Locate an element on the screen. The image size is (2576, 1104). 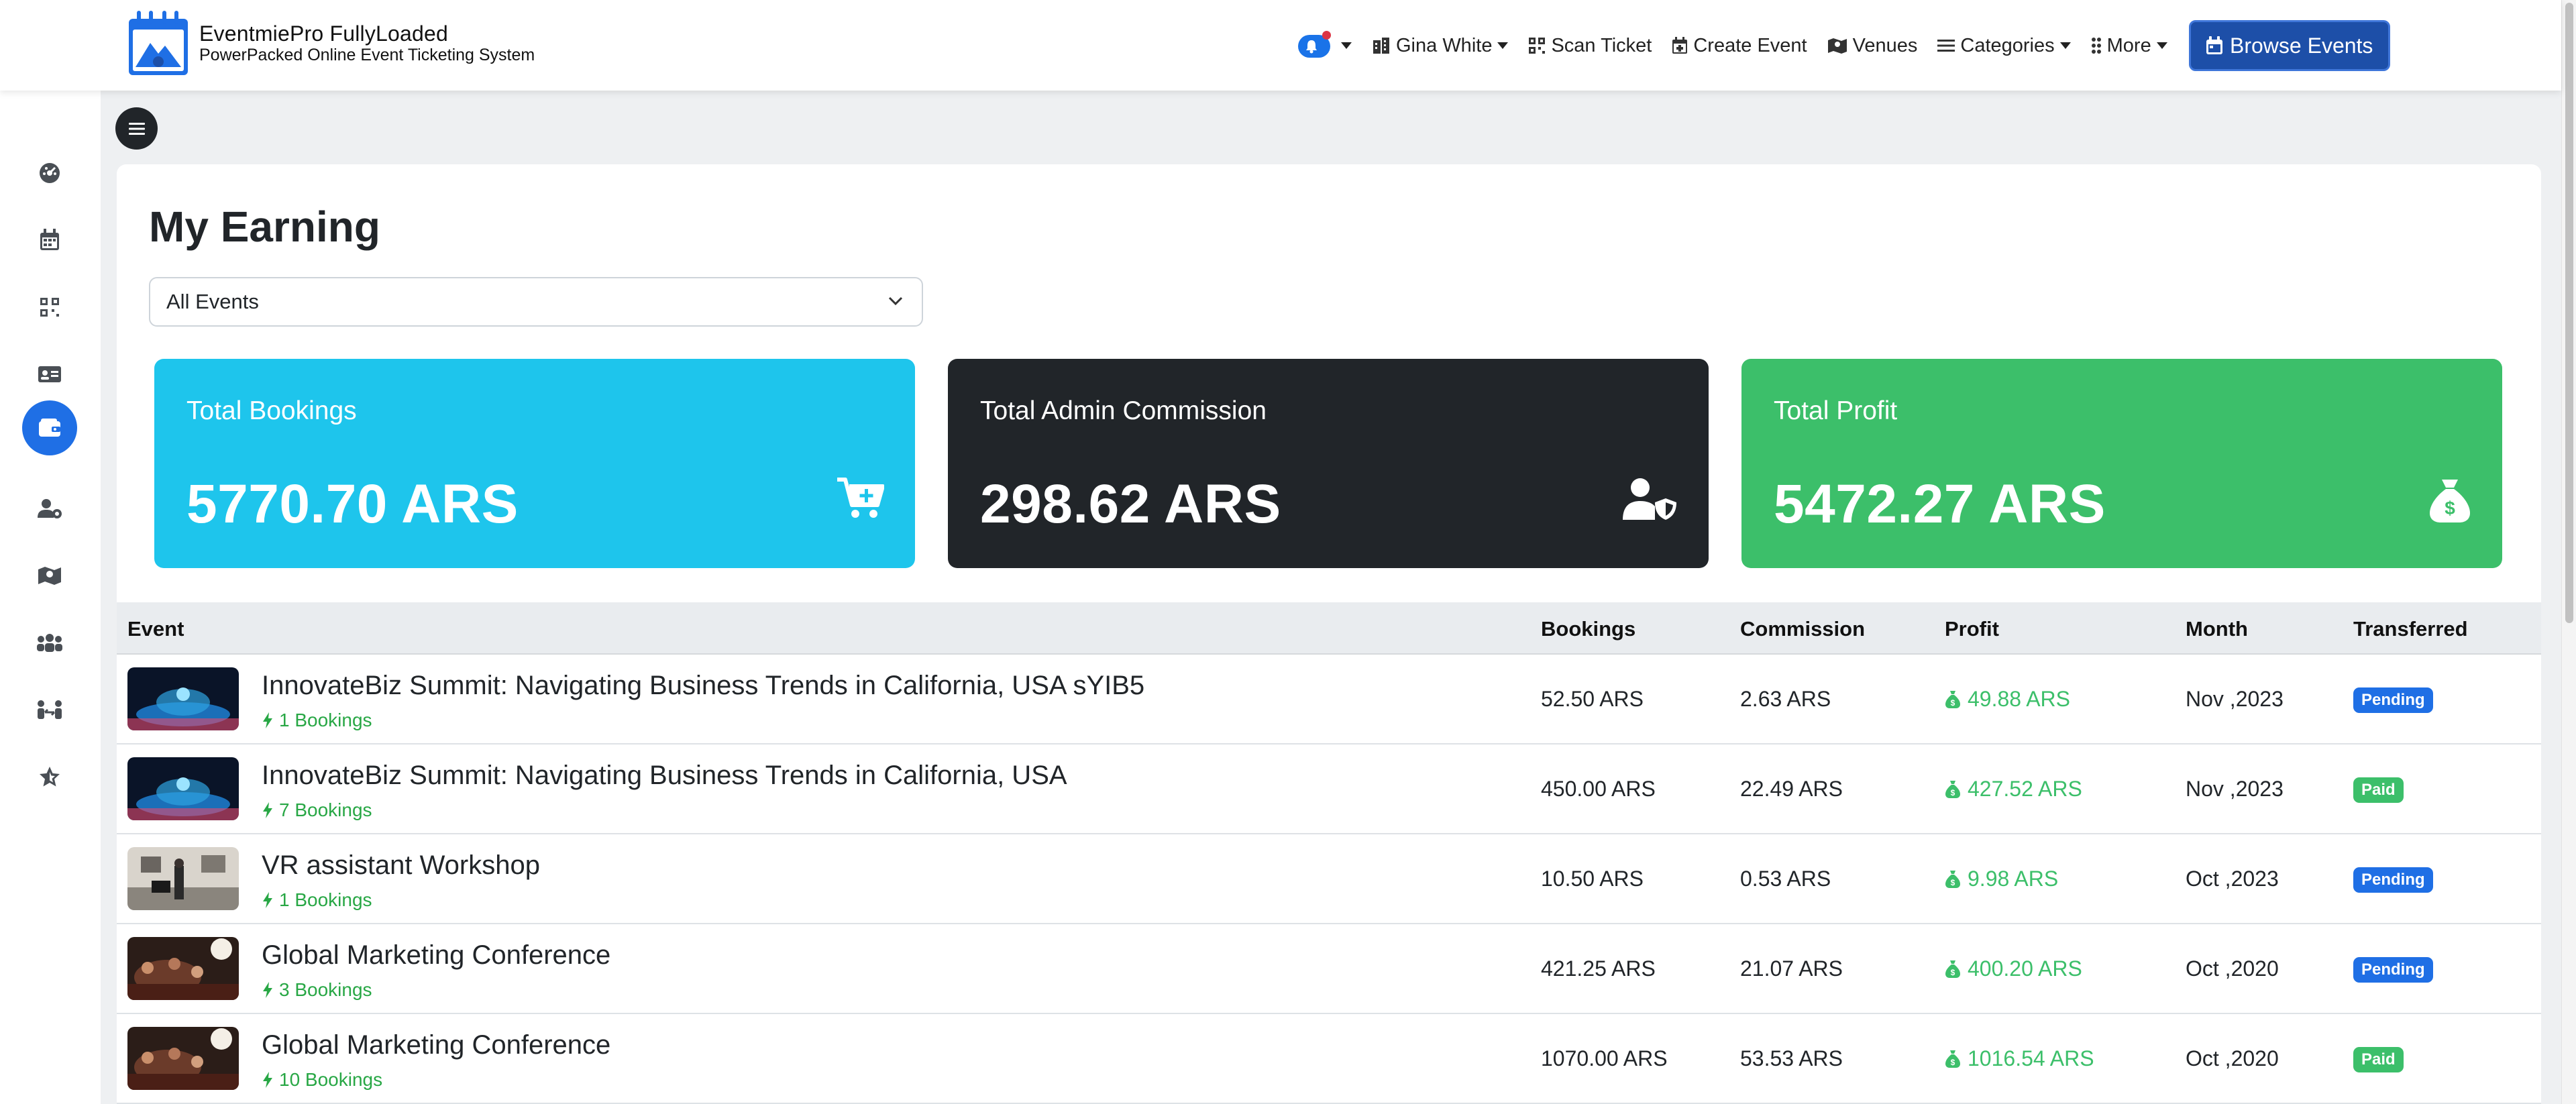
profit-amount: $ 427.52 ARS is located at coordinates (2013, 789).